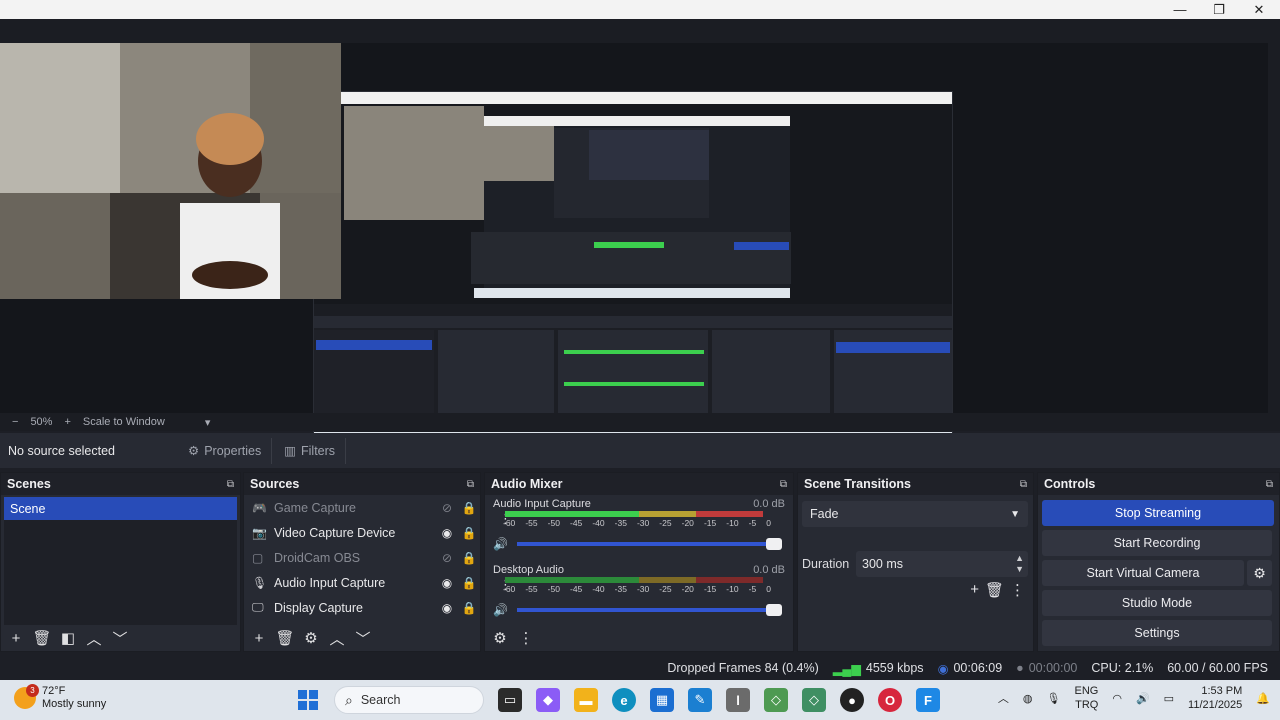 This screenshot has height=720, width=1280. Describe the element at coordinates (310, 450) in the screenshot. I see `filters-button: ▥ Filters` at that location.